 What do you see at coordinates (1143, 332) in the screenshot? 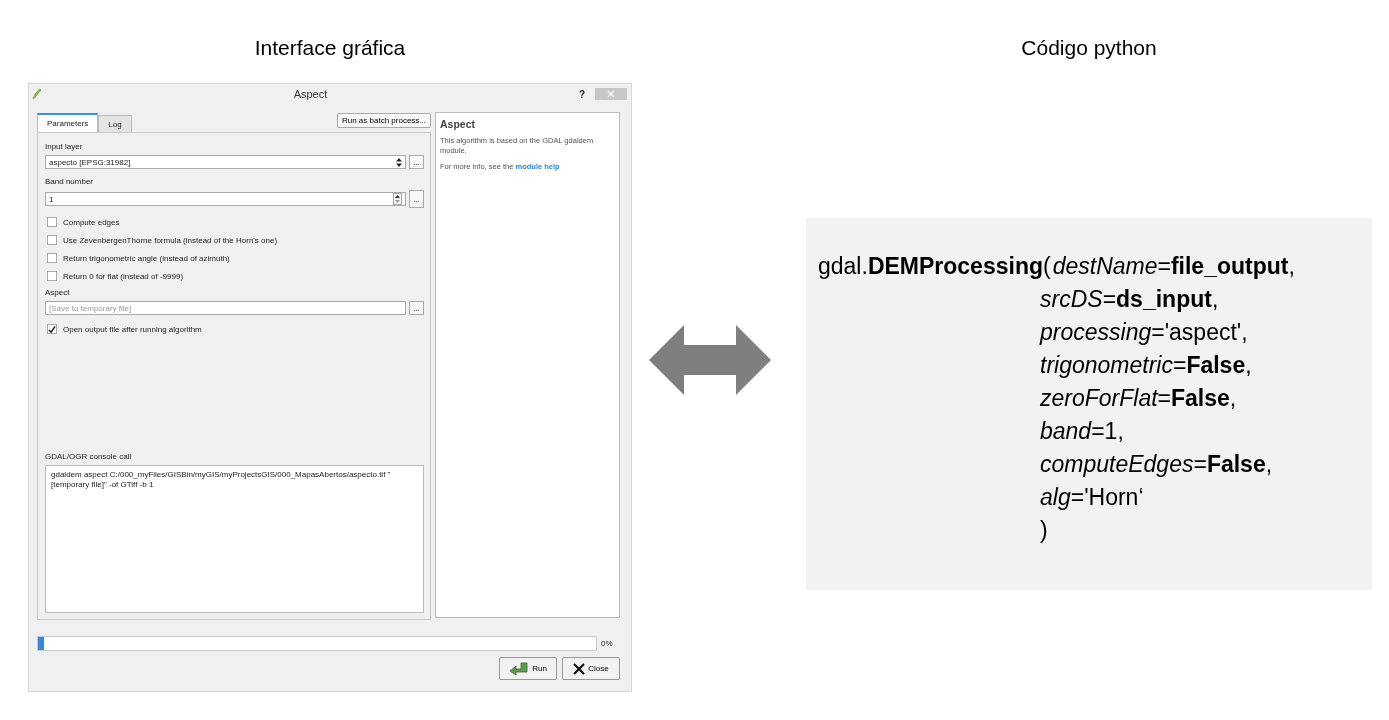
I see `code-line: processing='aspect',` at bounding box center [1143, 332].